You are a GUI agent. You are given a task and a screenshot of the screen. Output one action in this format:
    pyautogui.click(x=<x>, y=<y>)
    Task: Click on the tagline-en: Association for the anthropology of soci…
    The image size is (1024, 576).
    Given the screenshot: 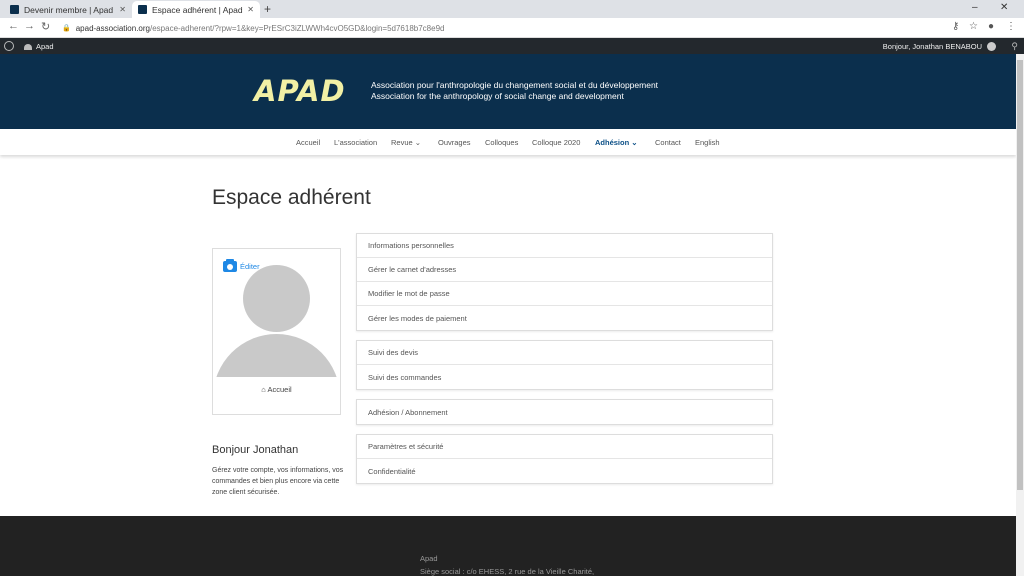 What is the action you would take?
    pyautogui.click(x=497, y=96)
    